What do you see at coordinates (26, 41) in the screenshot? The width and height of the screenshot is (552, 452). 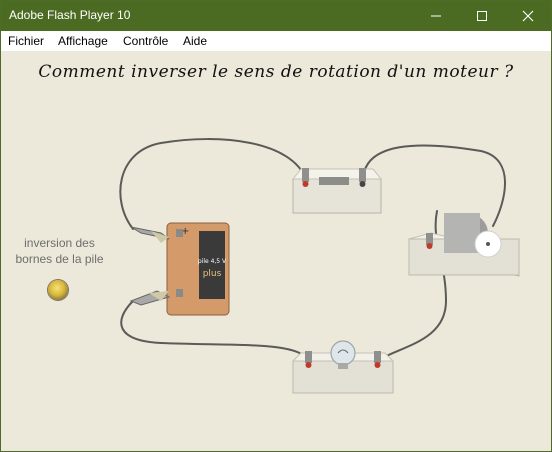 I see `menu-fichier: Fichier` at bounding box center [26, 41].